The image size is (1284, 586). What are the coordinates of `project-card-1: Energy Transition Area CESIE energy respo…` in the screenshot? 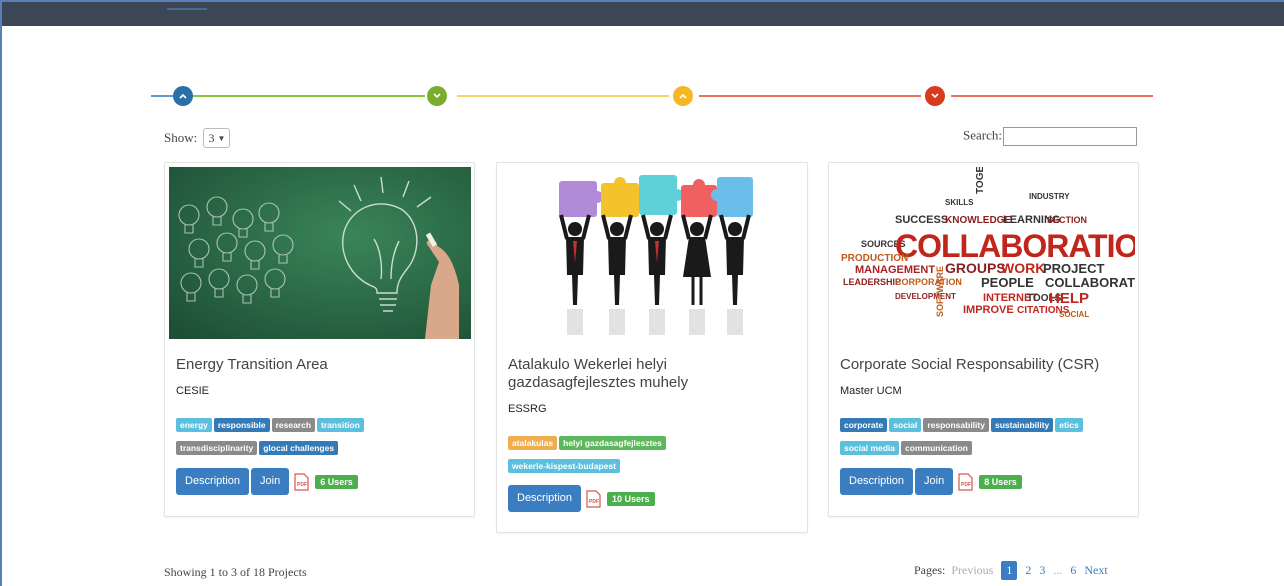 It's located at (319, 339).